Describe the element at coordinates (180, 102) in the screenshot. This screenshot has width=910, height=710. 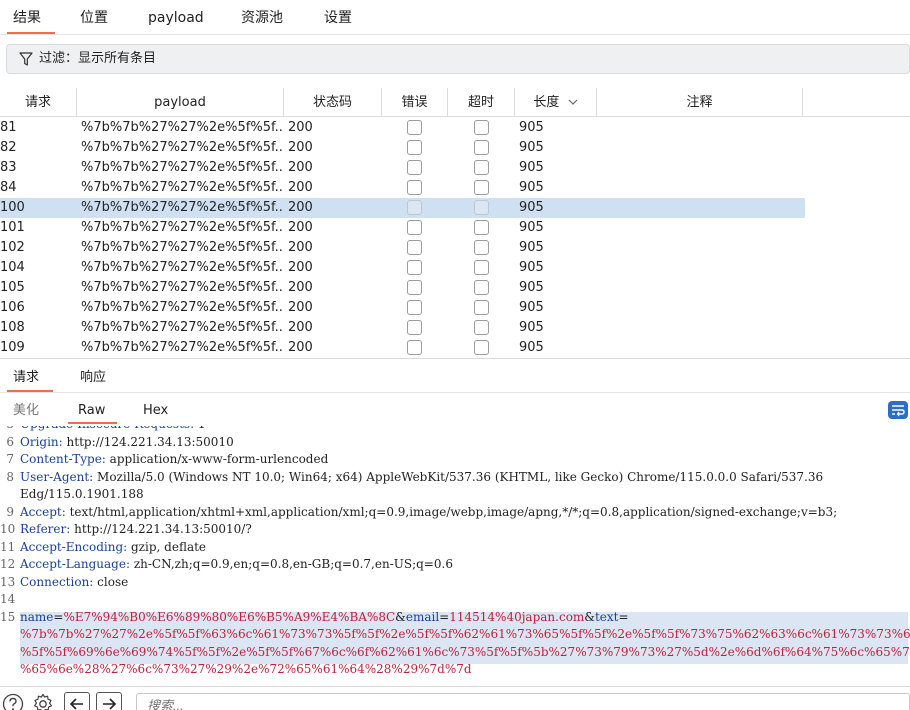
I see `column-header-payload: payload` at that location.